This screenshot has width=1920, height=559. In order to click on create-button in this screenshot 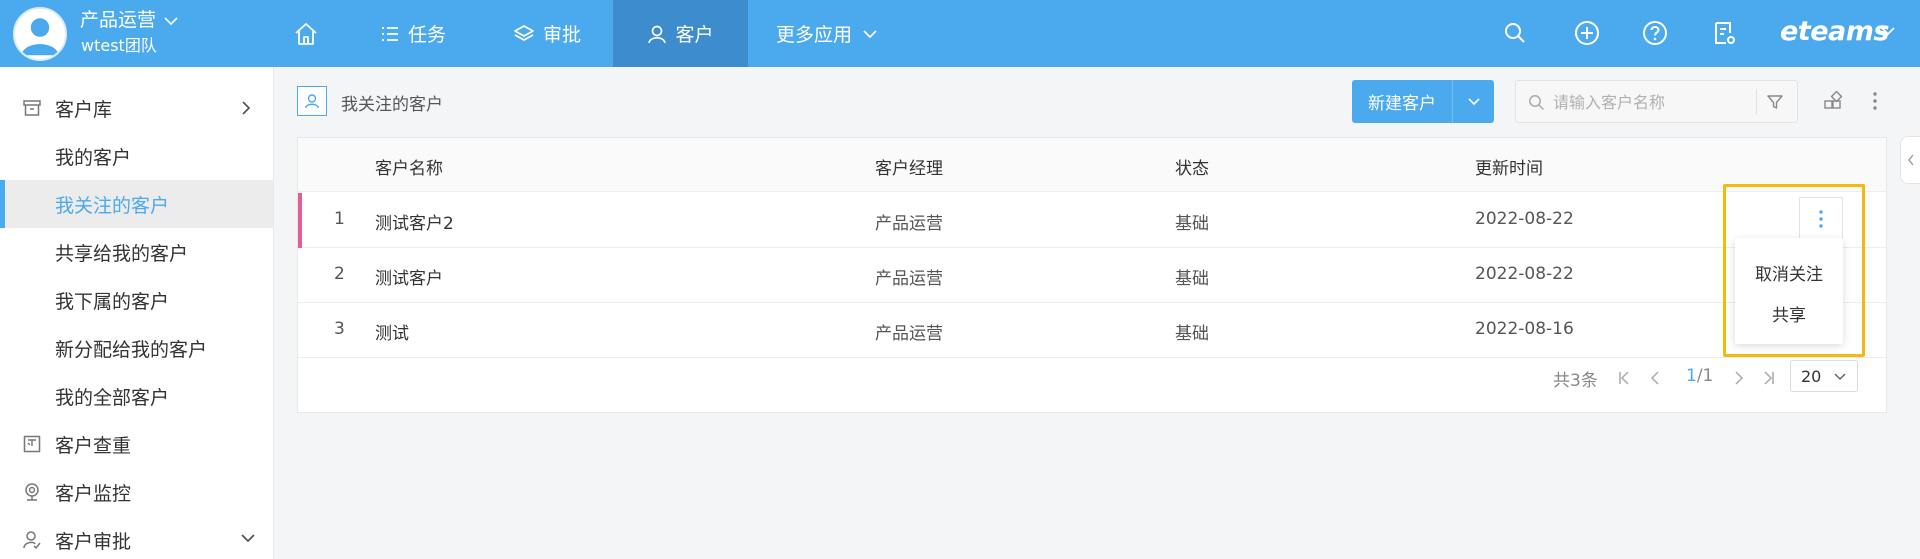, I will do `click(1587, 33)`.